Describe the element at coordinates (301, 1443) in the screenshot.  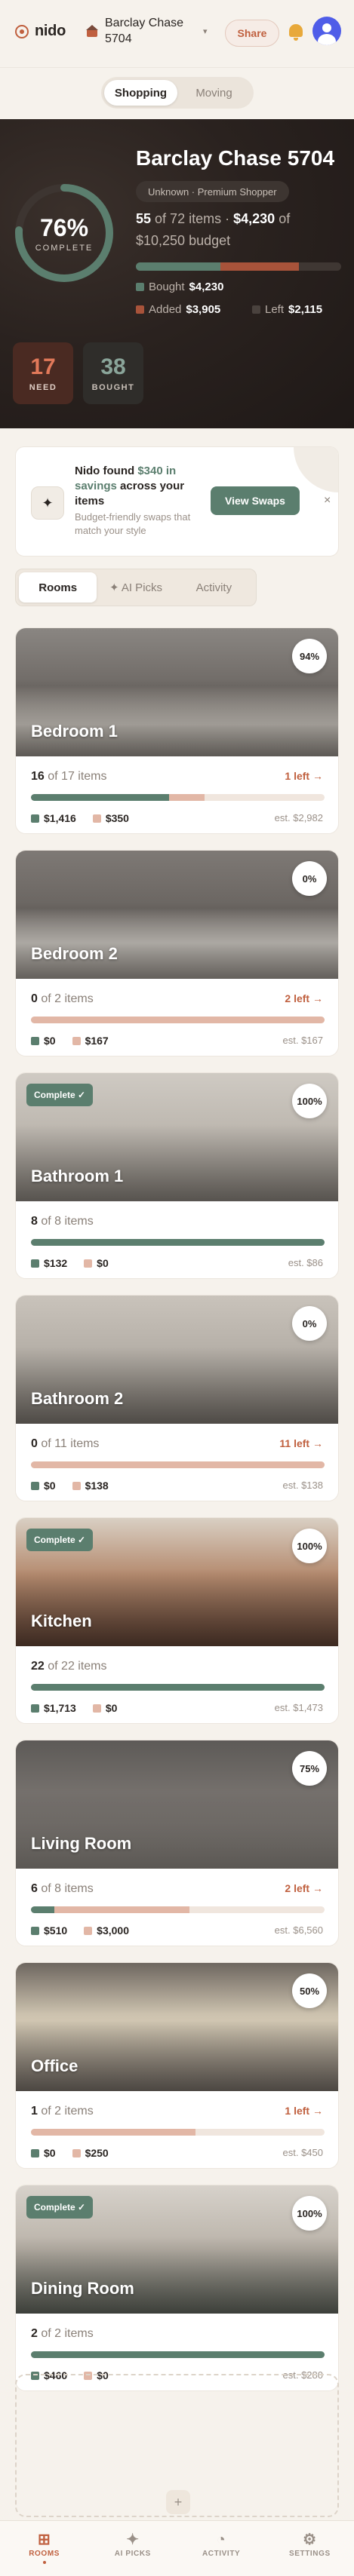
I see `items-left-link: 11 left →` at that location.